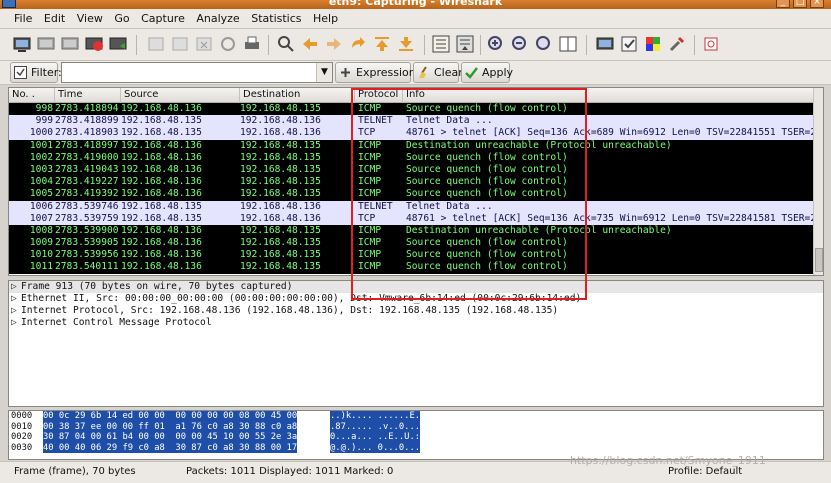 The height and width of the screenshot is (483, 831). I want to click on packet-cell-dst: 192.168.48.136, so click(280, 206).